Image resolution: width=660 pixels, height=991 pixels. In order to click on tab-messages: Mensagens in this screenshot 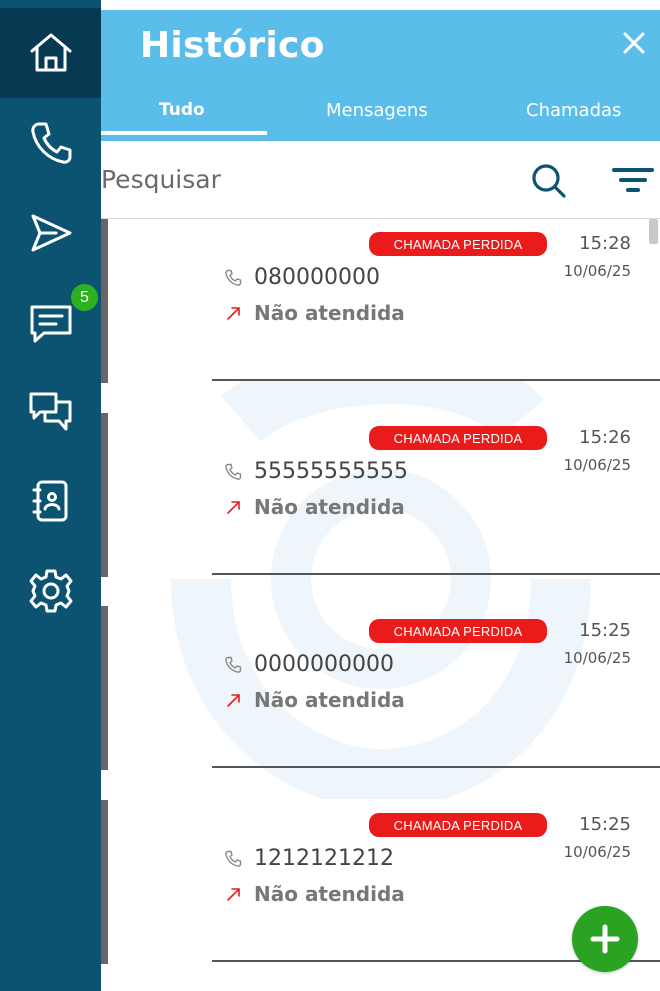, I will do `click(377, 110)`.